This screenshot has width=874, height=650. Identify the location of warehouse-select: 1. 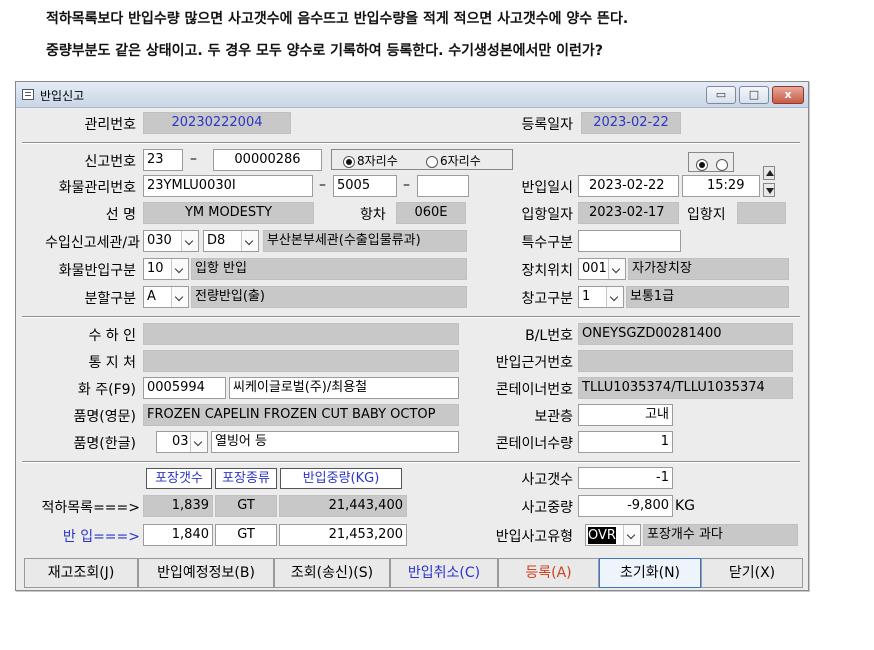
(601, 297).